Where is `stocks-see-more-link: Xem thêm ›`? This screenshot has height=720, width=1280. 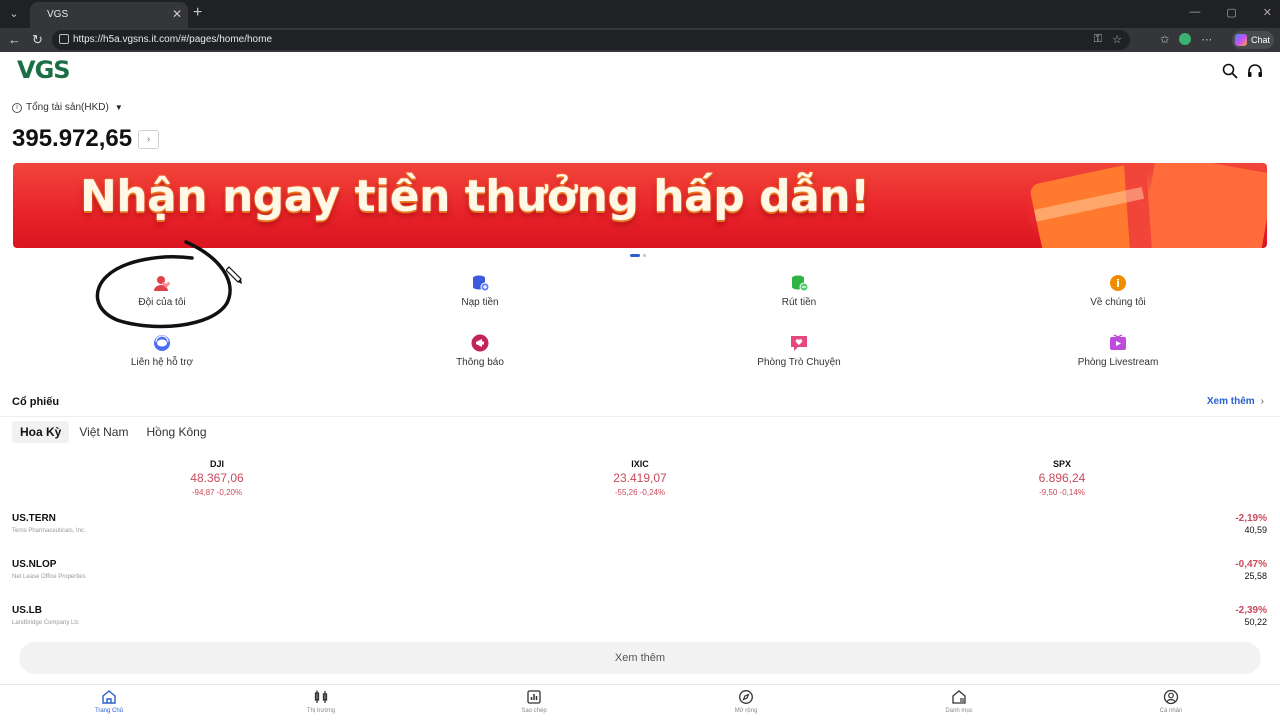
stocks-see-more-link: Xem thêm › is located at coordinates (1235, 401).